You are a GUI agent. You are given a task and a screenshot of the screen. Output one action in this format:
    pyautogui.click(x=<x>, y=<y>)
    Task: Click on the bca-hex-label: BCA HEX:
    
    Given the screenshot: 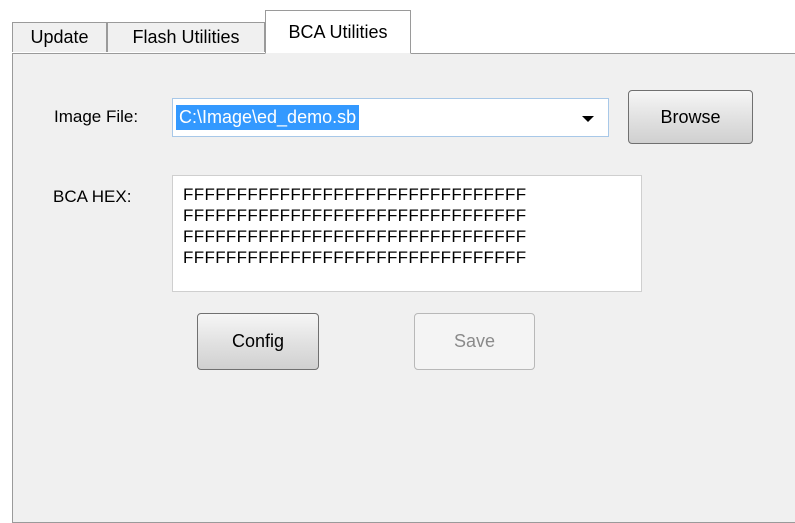 What is the action you would take?
    pyautogui.click(x=92, y=196)
    